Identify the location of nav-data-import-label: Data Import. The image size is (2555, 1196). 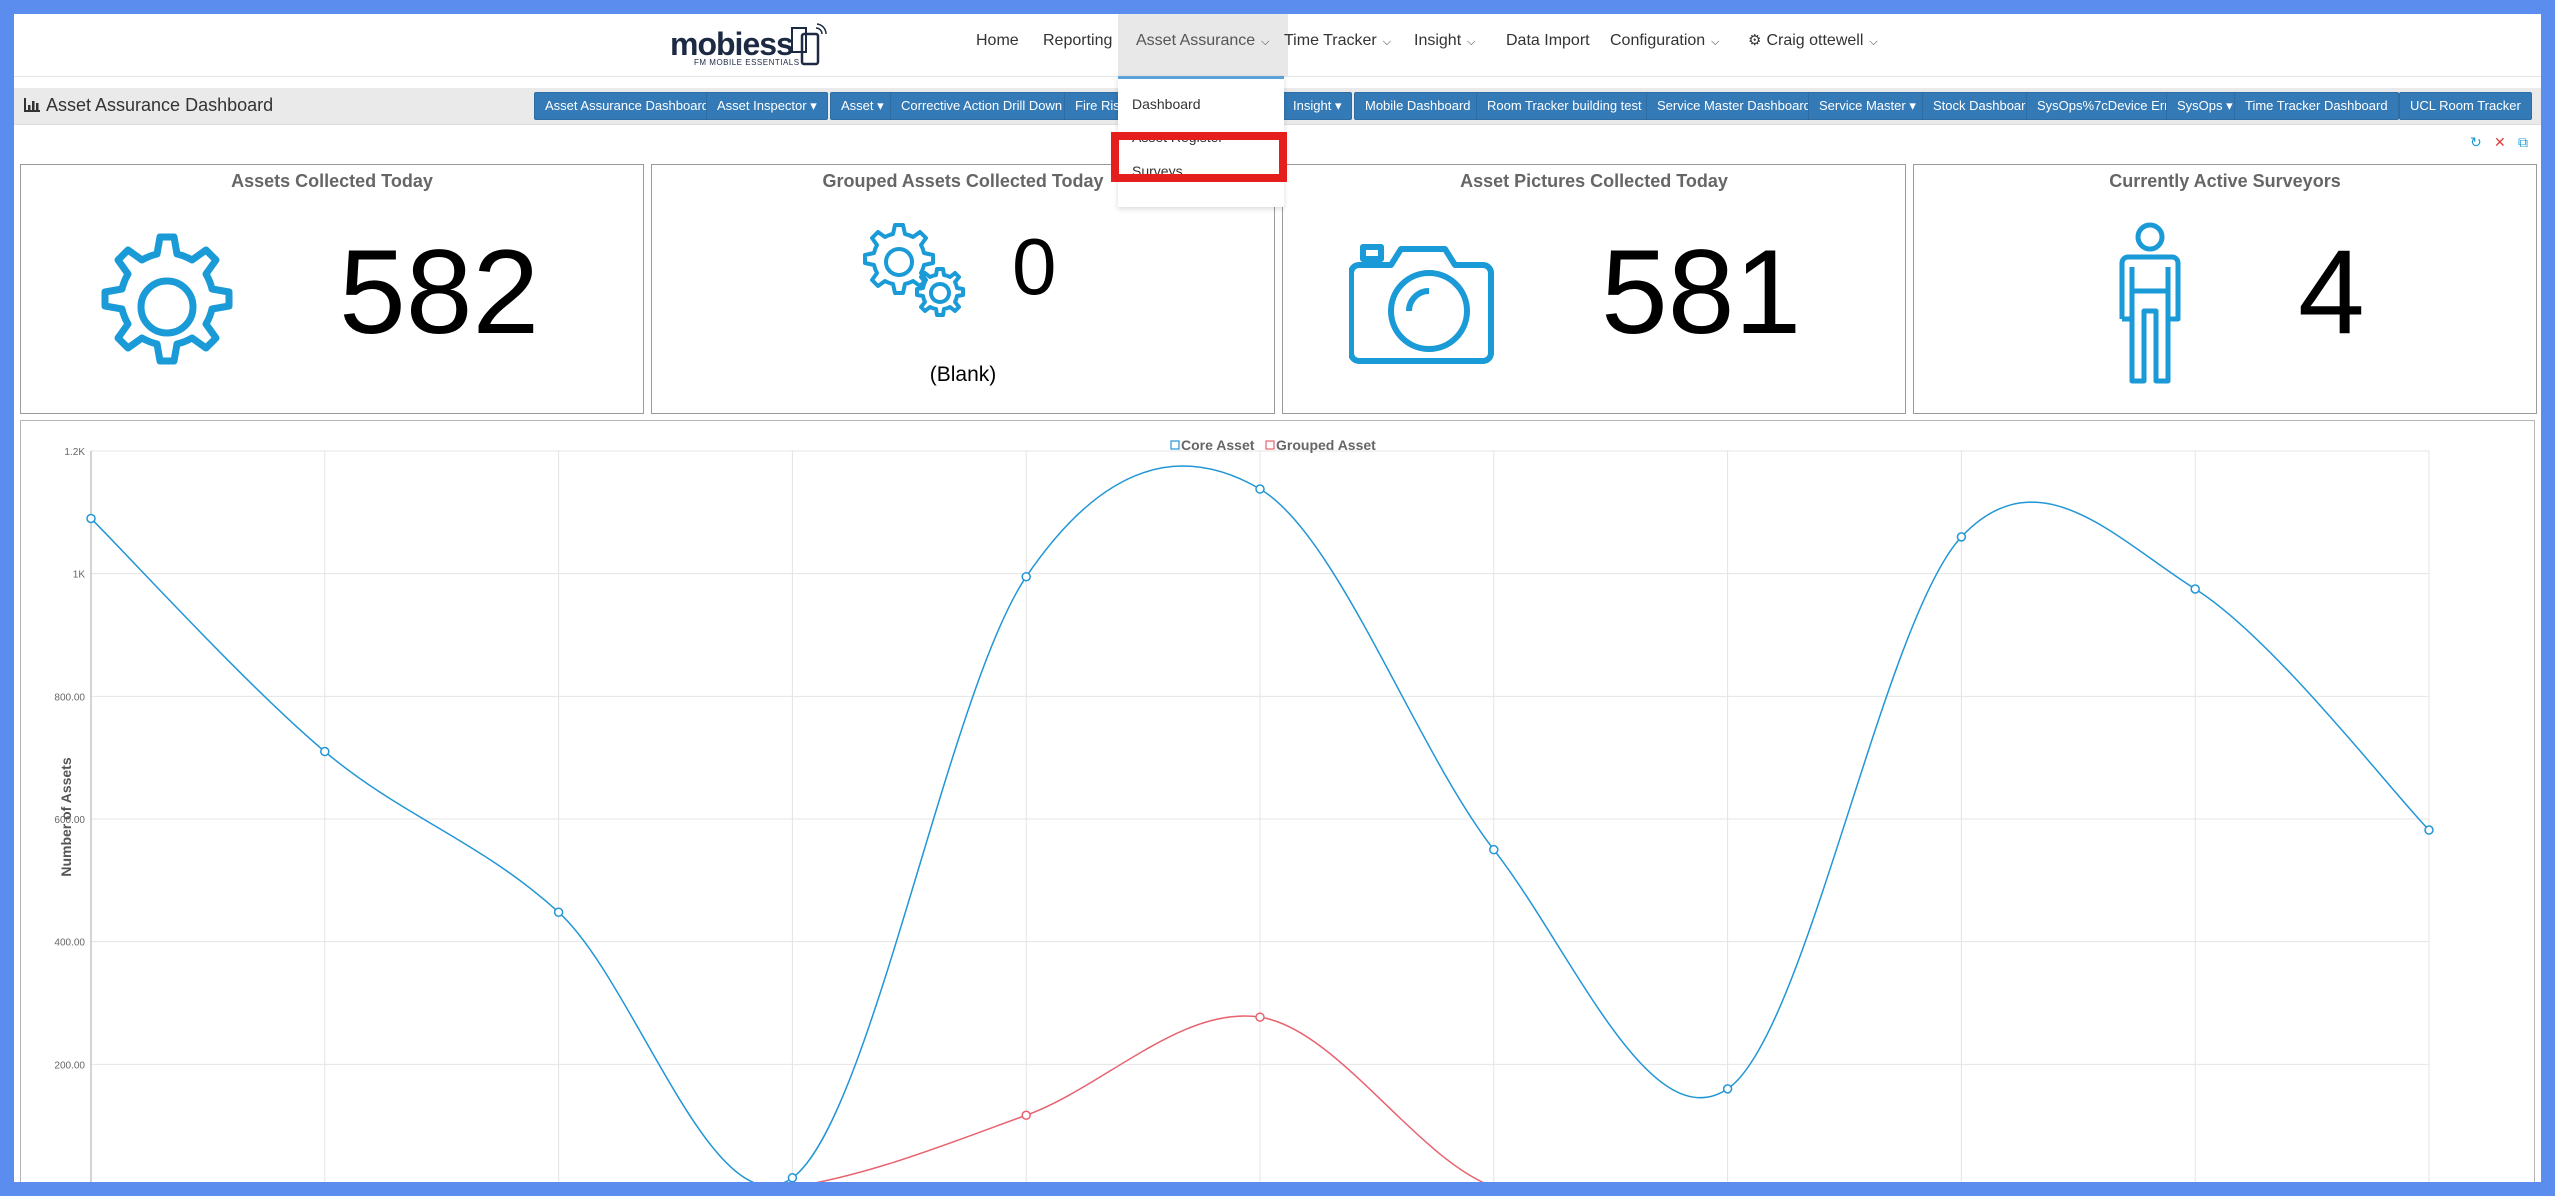
(1548, 40).